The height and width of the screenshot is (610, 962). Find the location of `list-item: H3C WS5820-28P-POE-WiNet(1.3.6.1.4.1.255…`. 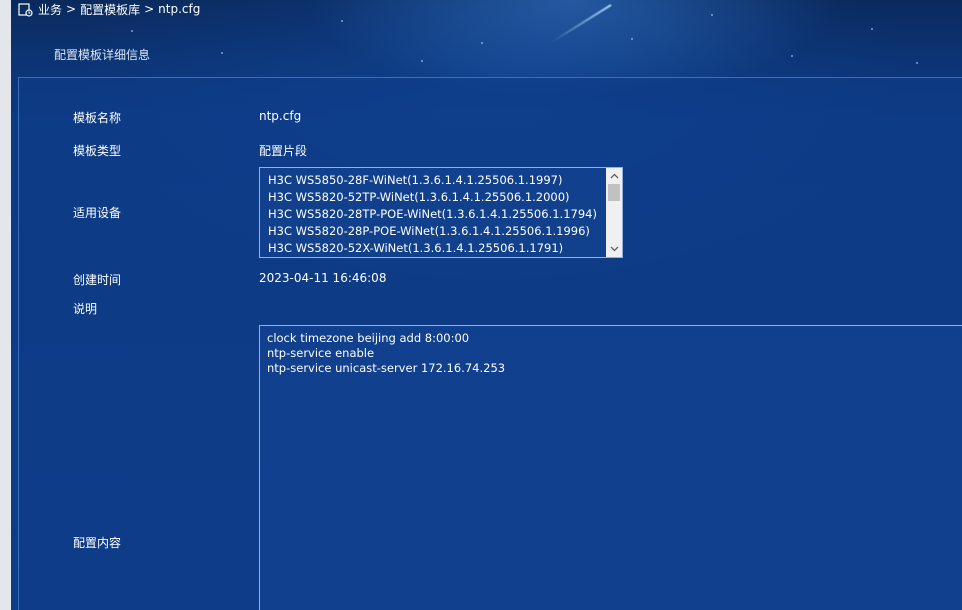

list-item: H3C WS5820-28P-POE-WiNet(1.3.6.1.4.1.255… is located at coordinates (437, 231).